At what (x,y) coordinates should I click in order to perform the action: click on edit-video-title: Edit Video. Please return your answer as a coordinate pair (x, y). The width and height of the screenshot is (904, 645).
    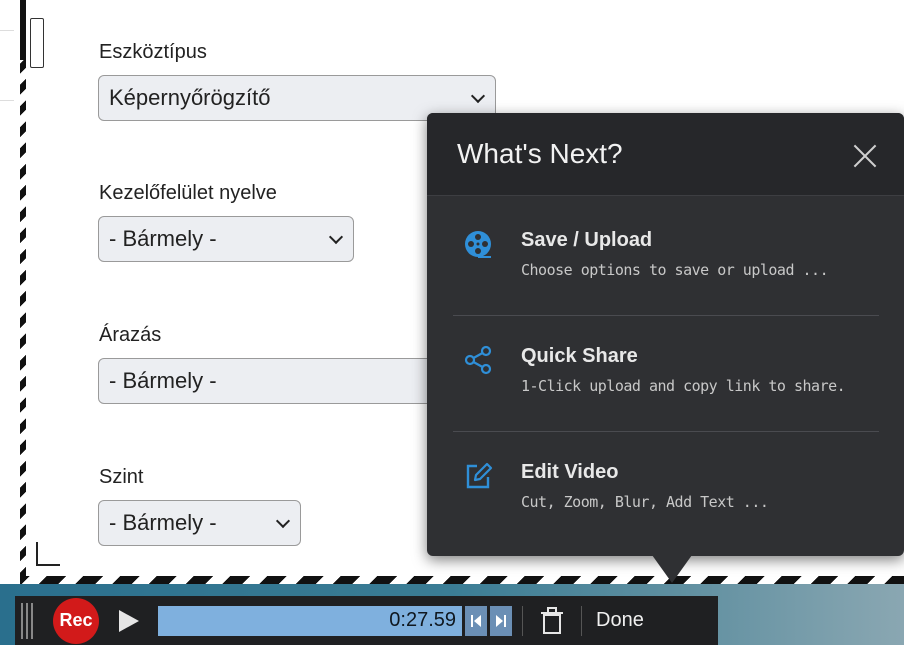
    Looking at the image, I should click on (570, 472).